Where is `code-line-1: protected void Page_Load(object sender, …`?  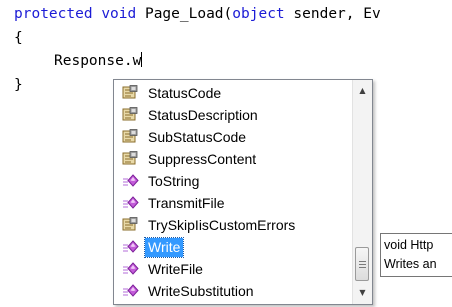
code-line-1: protected void Page_Load(object sender, … is located at coordinates (197, 14).